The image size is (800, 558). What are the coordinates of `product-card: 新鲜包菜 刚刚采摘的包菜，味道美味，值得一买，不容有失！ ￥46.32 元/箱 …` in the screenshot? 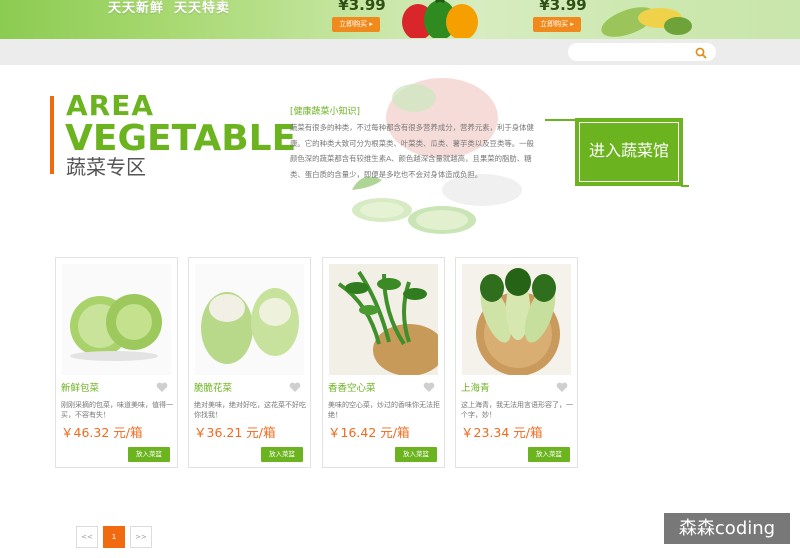 It's located at (116, 362).